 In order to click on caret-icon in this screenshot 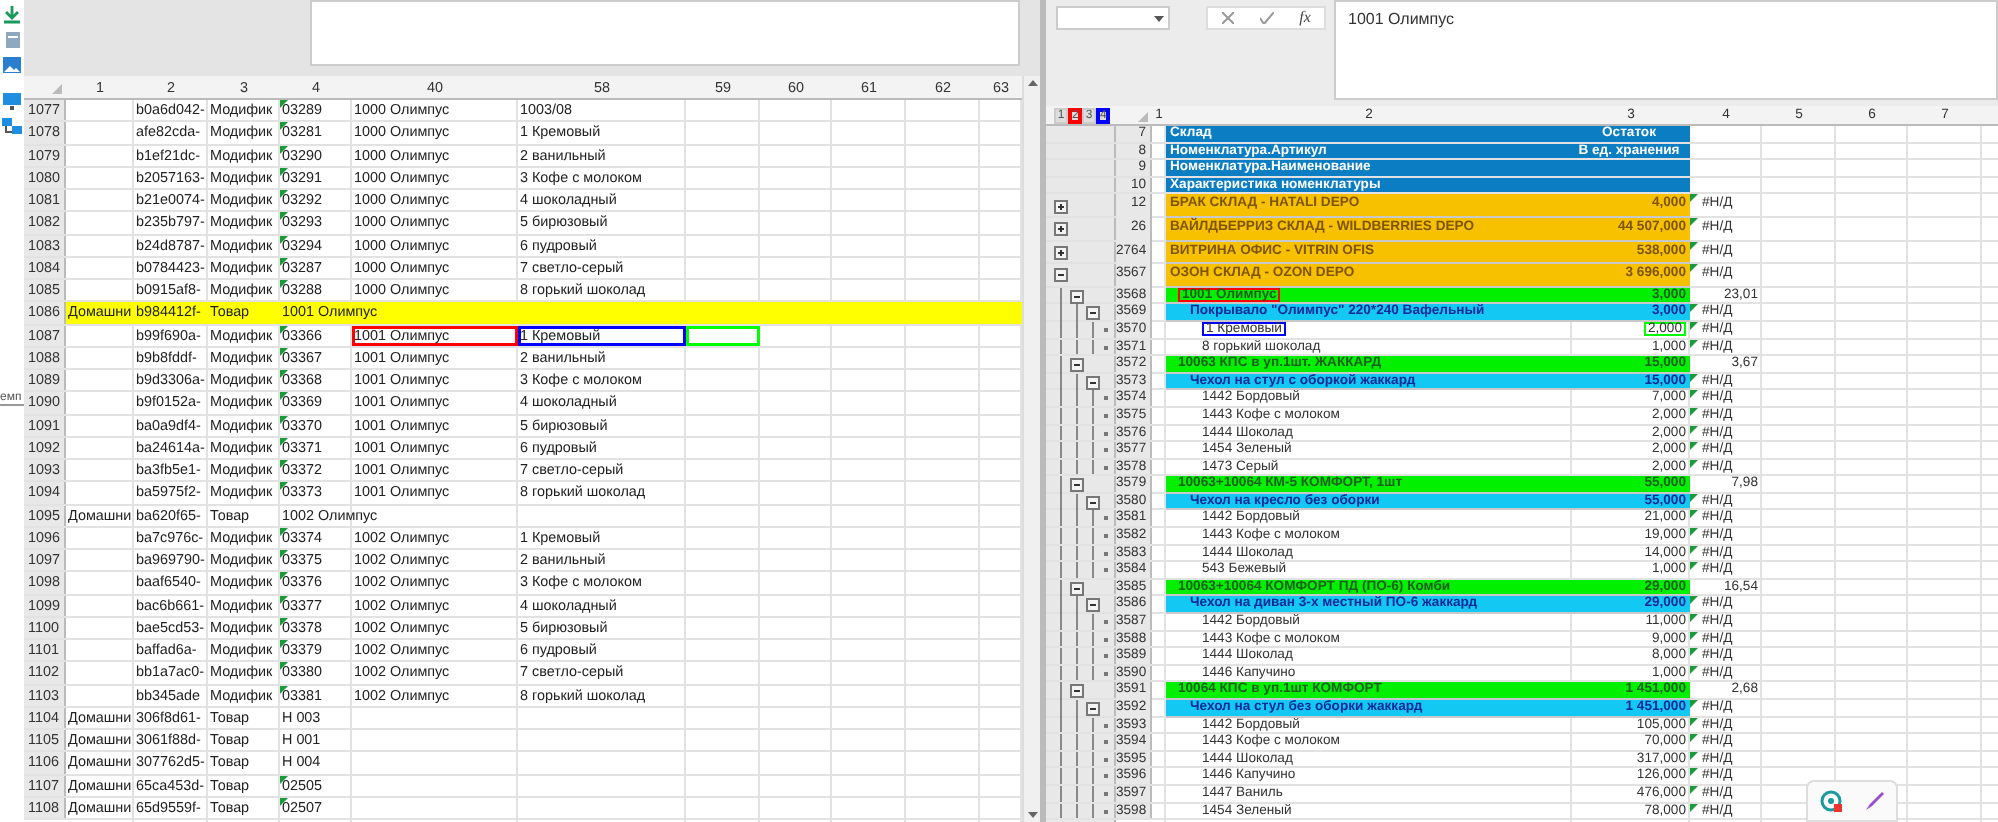, I will do `click(1159, 18)`.